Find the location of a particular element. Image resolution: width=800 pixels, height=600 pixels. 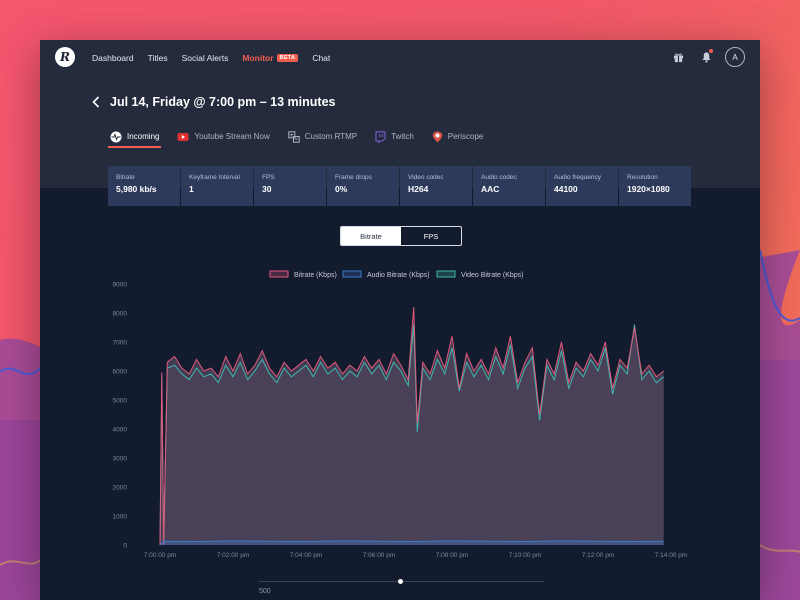

x-tick-label: 7:10:00 pm is located at coordinates (525, 555).